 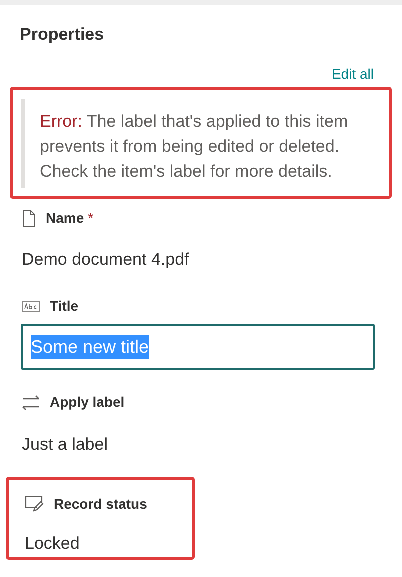 What do you see at coordinates (91, 218) in the screenshot?
I see `required-asterisk: *` at bounding box center [91, 218].